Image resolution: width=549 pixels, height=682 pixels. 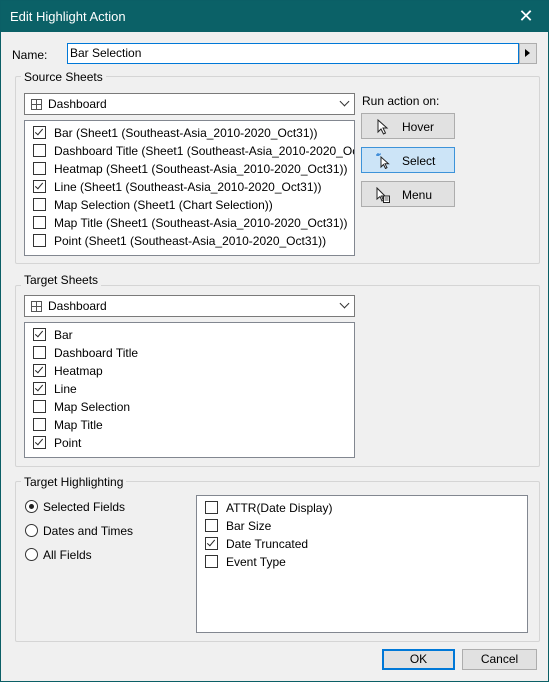 I want to click on play-arrow-icon, so click(x=527, y=53).